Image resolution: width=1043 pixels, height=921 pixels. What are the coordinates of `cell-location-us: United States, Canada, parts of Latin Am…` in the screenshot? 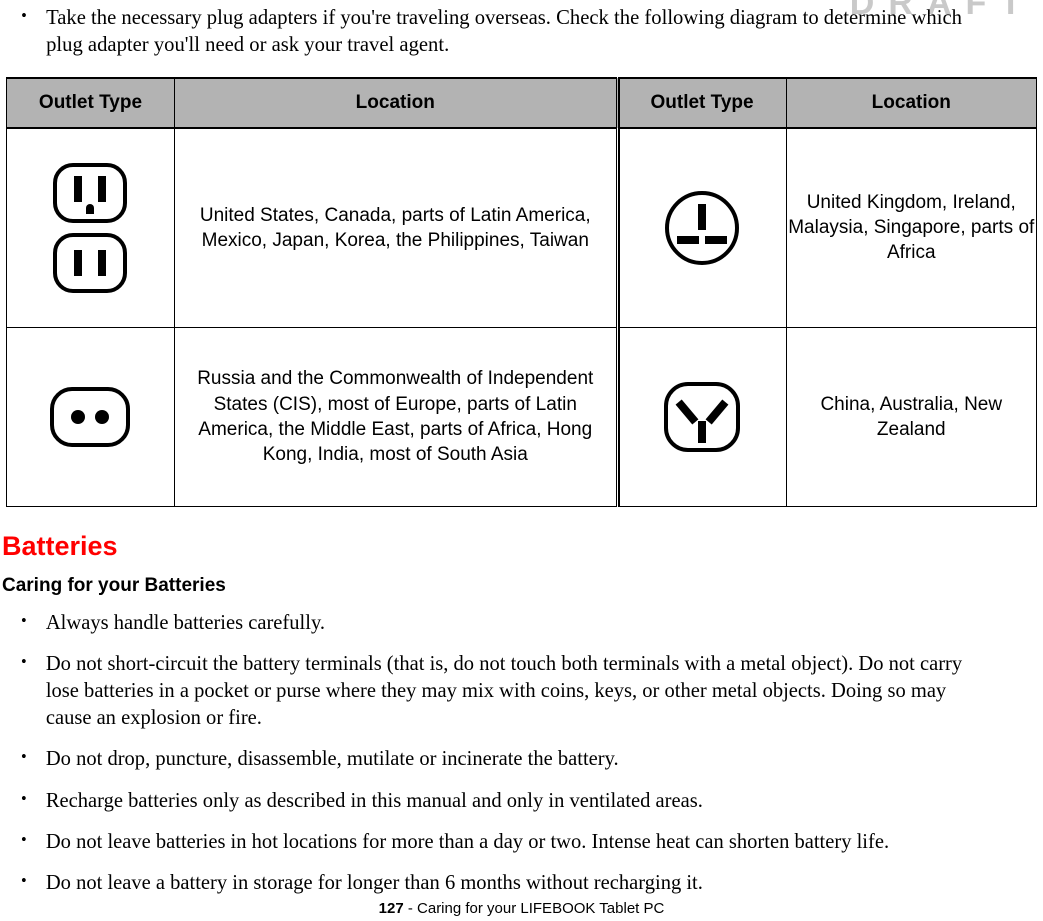 It's located at (395, 227).